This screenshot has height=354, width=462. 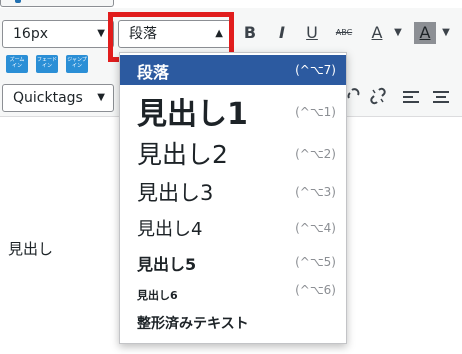 I want to click on background-color-arrow: ▼, so click(x=446, y=33).